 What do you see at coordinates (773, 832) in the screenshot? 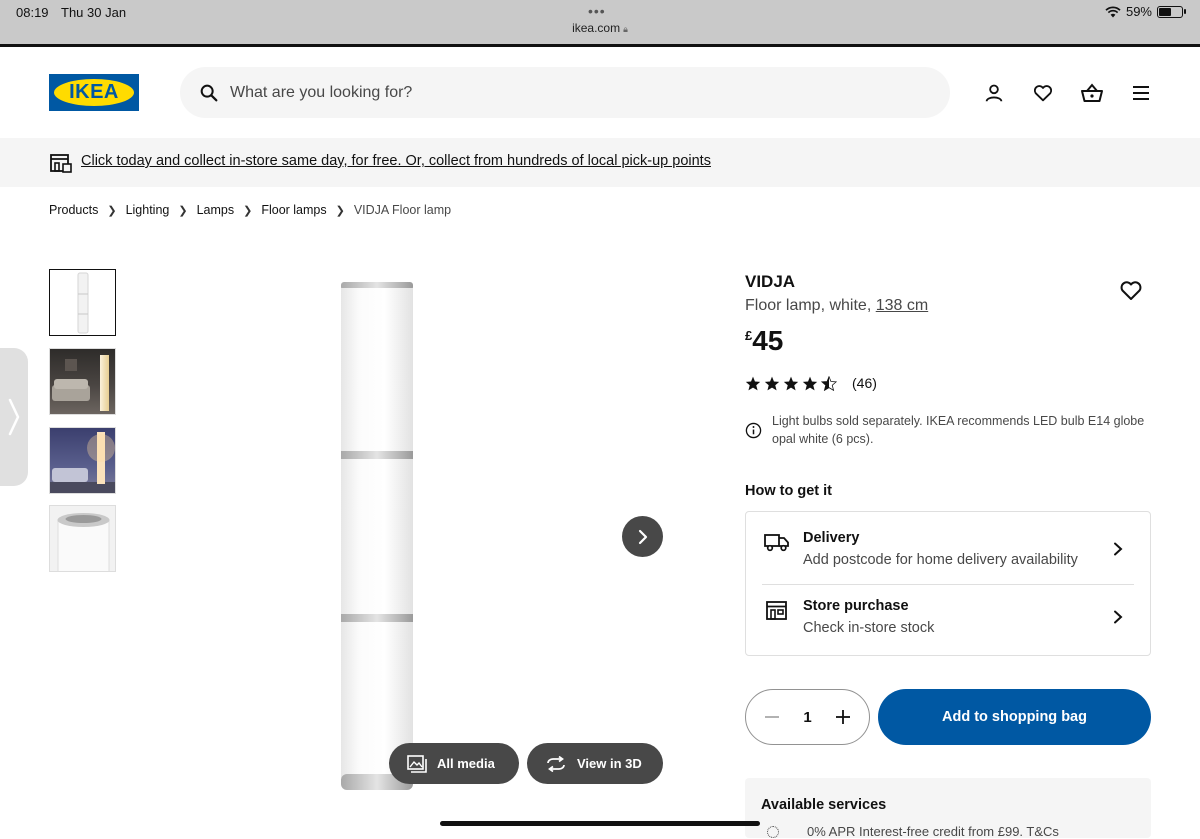
I see `loading-icon` at bounding box center [773, 832].